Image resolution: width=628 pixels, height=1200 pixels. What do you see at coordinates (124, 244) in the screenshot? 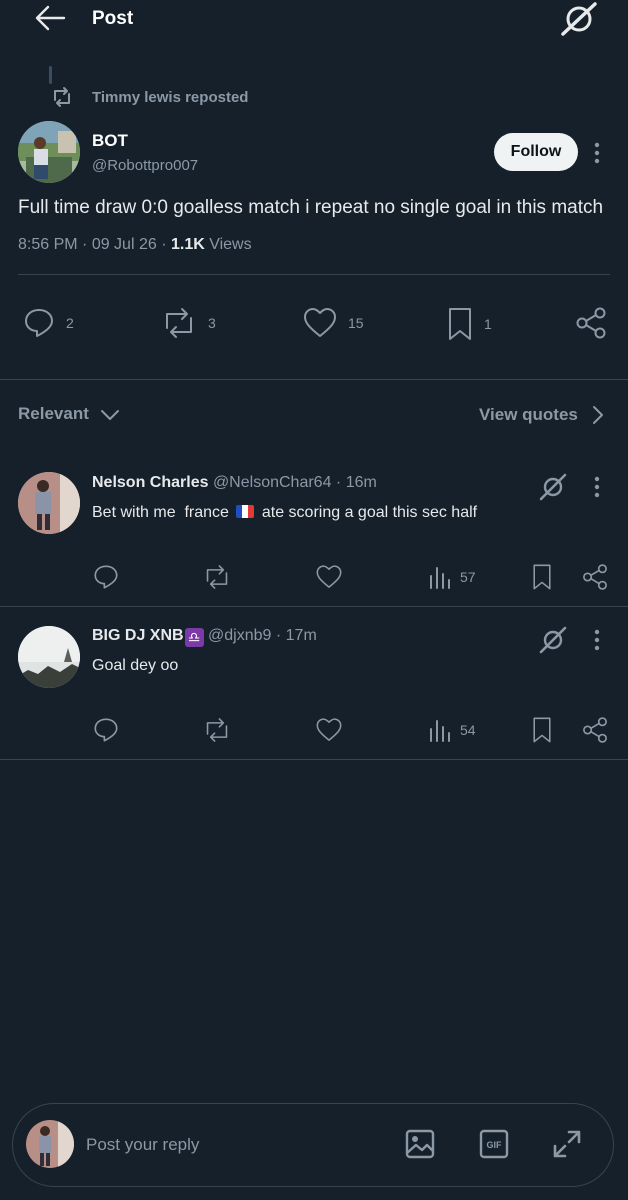
I see `post-date: 09 Jul 26` at bounding box center [124, 244].